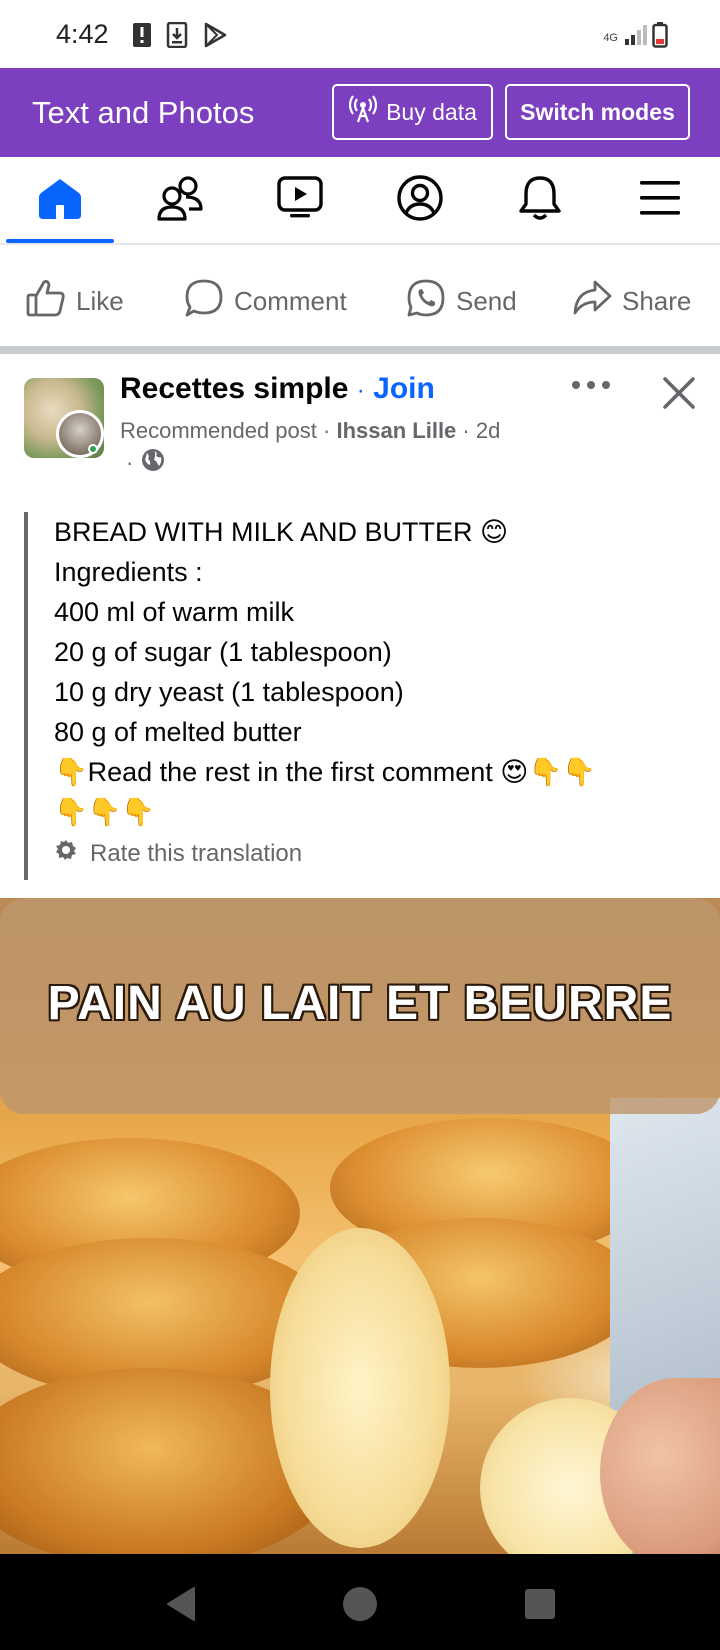 This screenshot has height=1650, width=720. What do you see at coordinates (592, 301) in the screenshot?
I see `share-icon` at bounding box center [592, 301].